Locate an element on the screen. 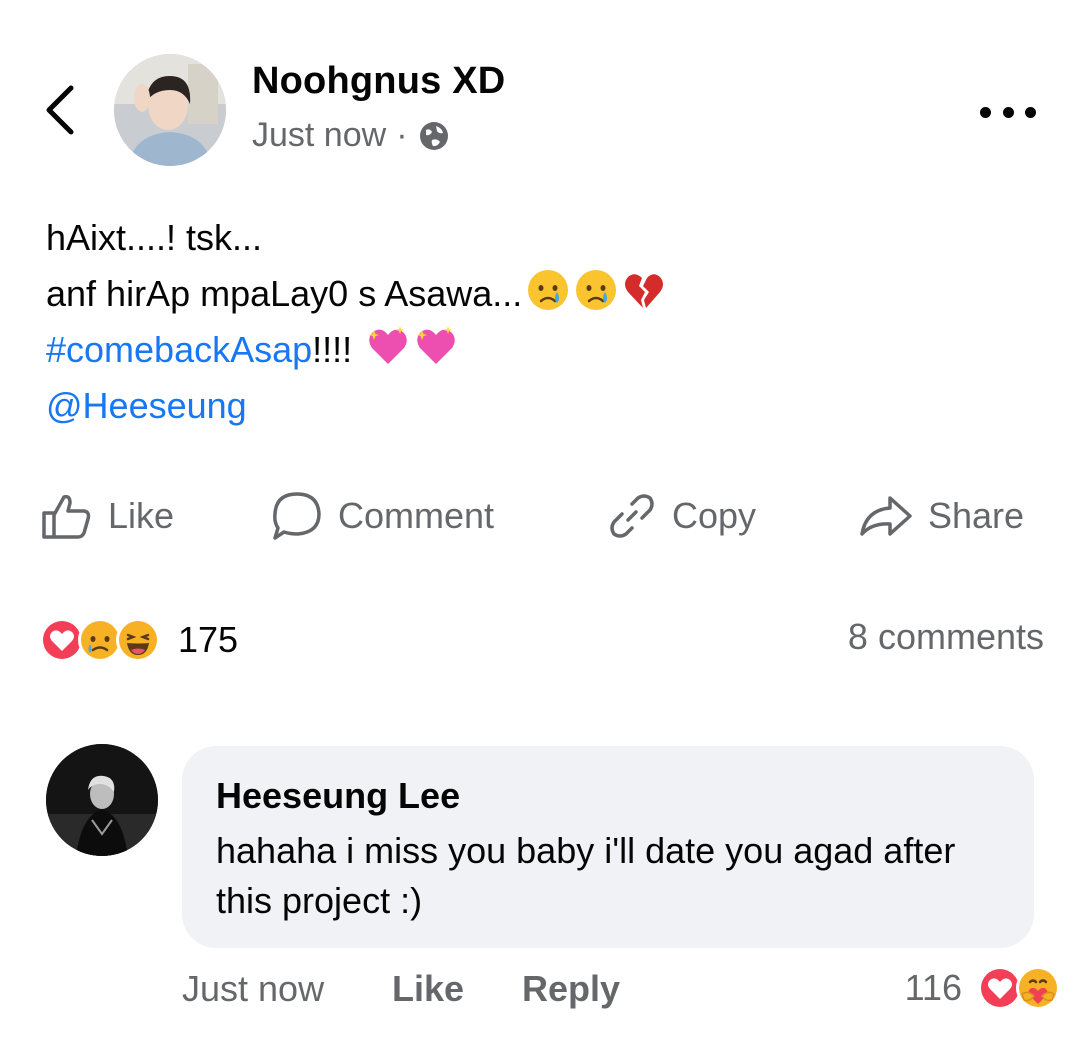 This screenshot has width=1080, height=1062. post-meta: Just now · is located at coordinates (351, 135).